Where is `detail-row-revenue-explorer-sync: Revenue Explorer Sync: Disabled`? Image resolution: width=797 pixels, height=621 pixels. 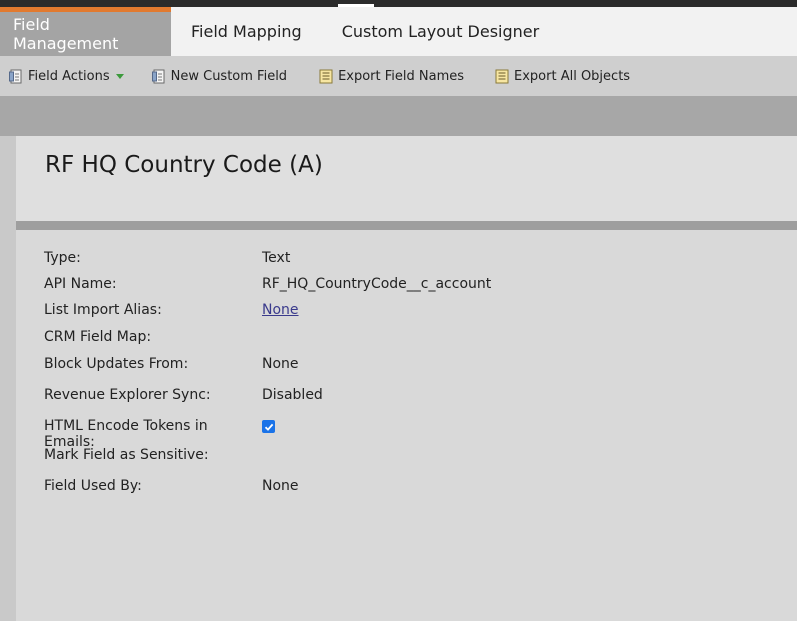
detail-row-revenue-explorer-sync: Revenue Explorer Sync: Disabled is located at coordinates (183, 395).